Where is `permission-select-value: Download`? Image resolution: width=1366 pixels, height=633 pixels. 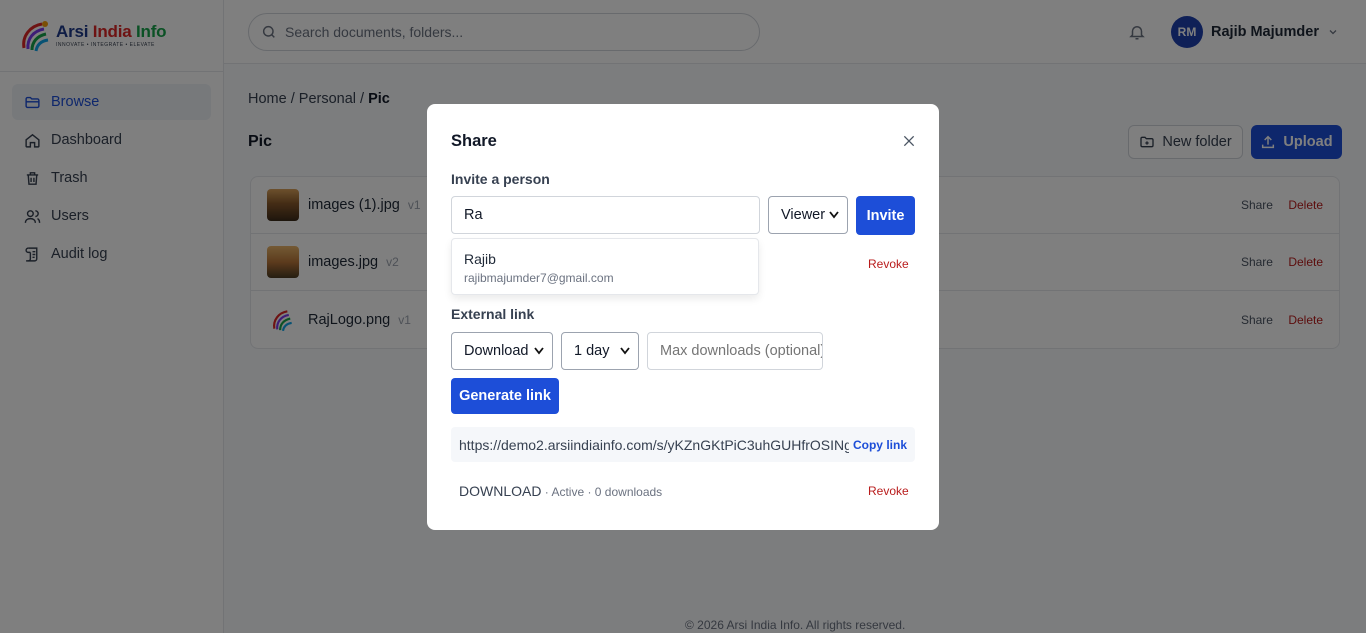 permission-select-value: Download is located at coordinates (496, 351).